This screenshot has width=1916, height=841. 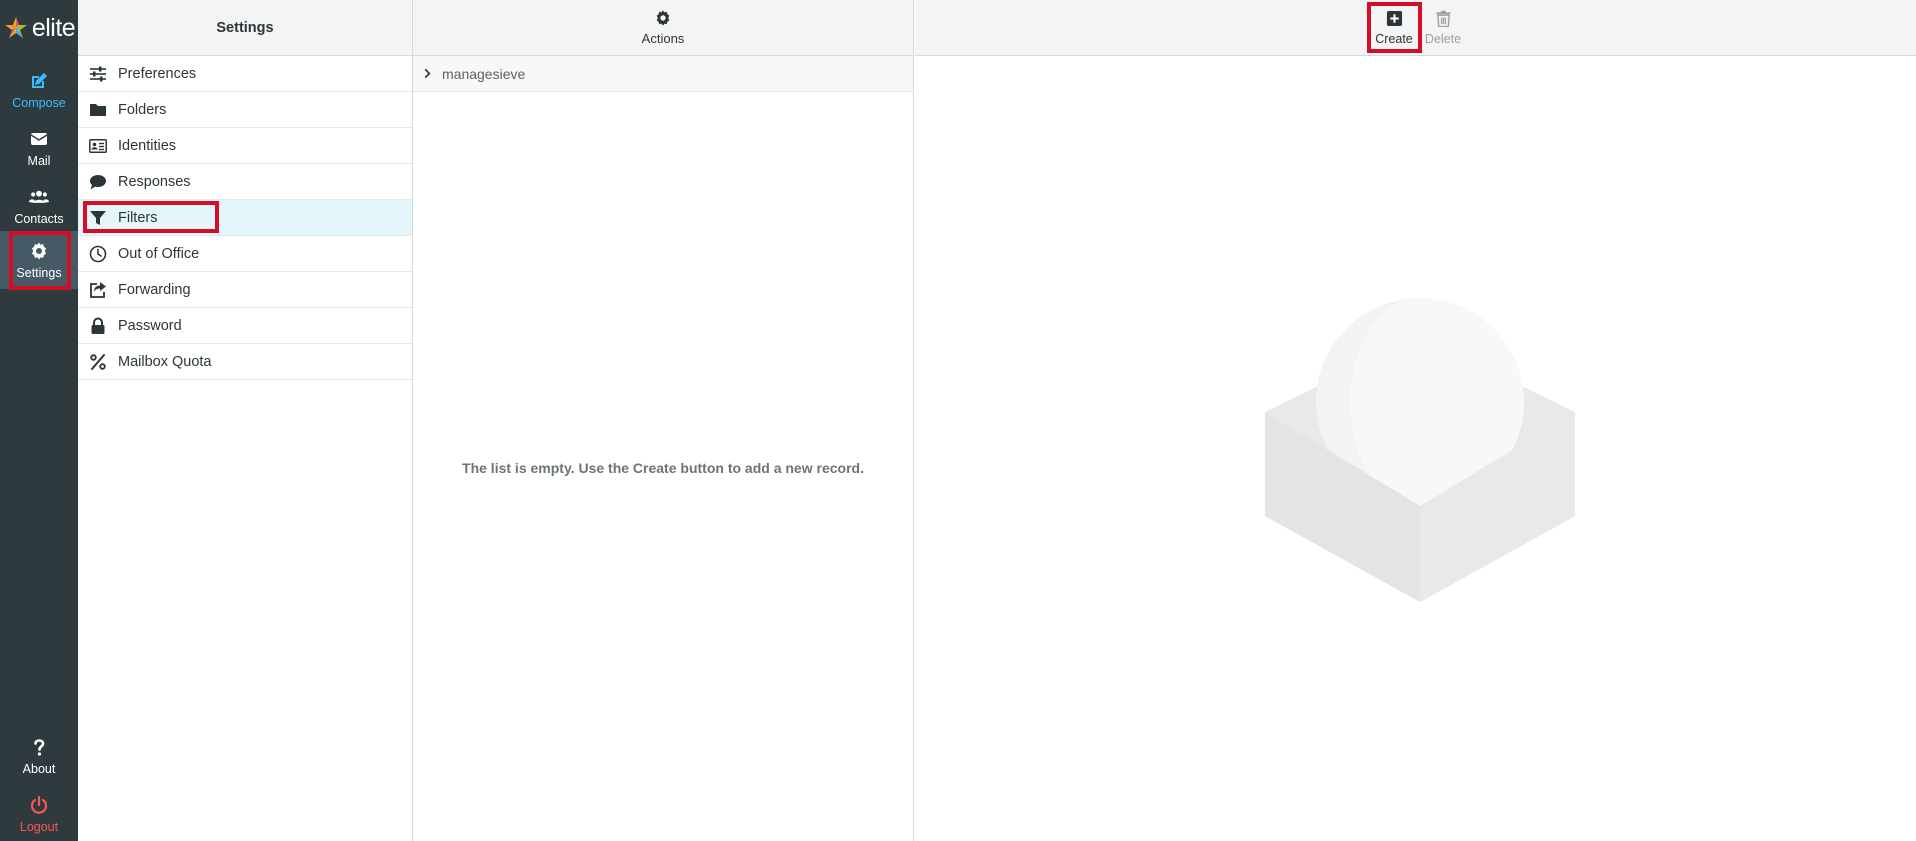 I want to click on power-icon, so click(x=39, y=804).